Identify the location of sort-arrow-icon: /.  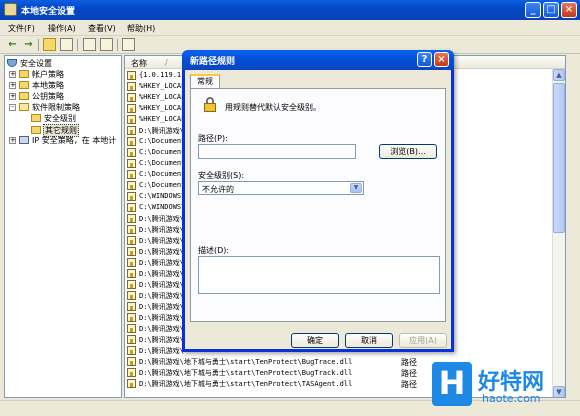
(166, 62).